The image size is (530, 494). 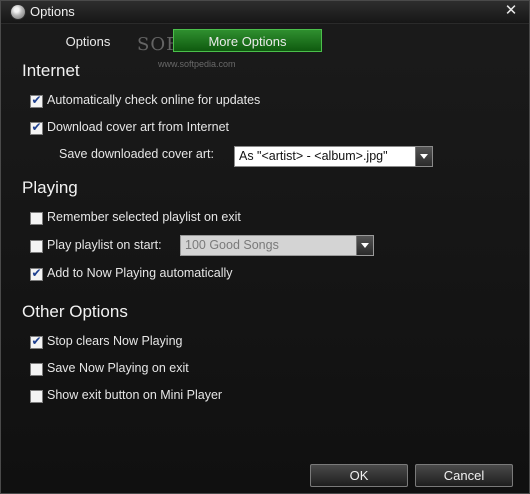 What do you see at coordinates (51, 70) in the screenshot?
I see `section-heading-internet: Internet` at bounding box center [51, 70].